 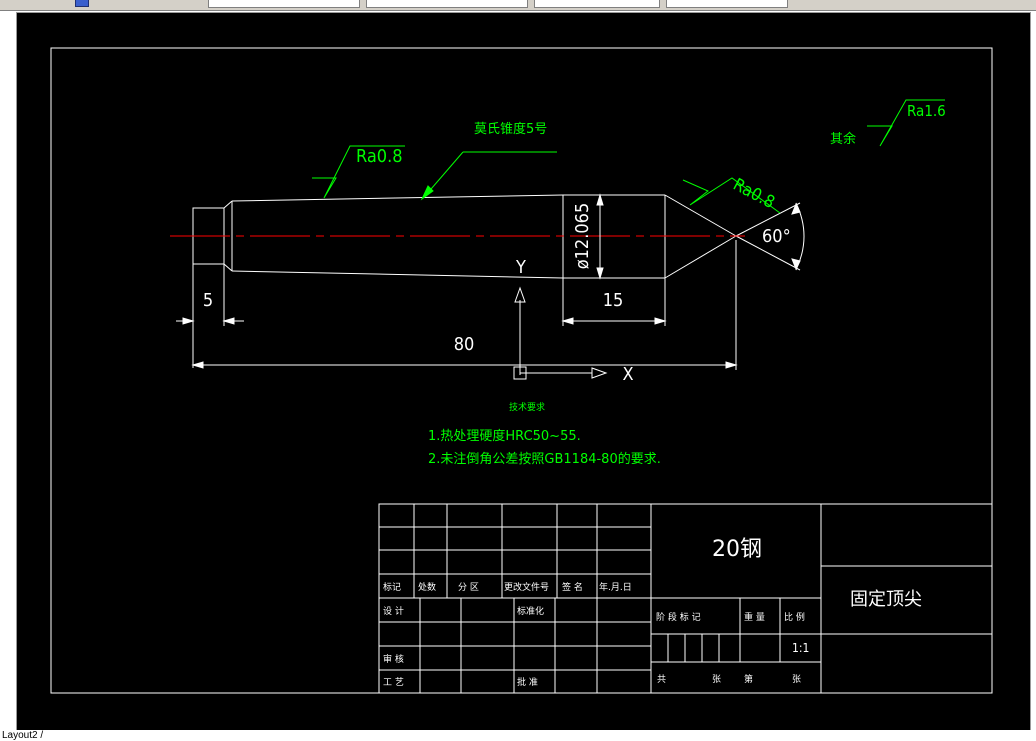 I want to click on tb-review: 审 核, so click(x=393, y=659).